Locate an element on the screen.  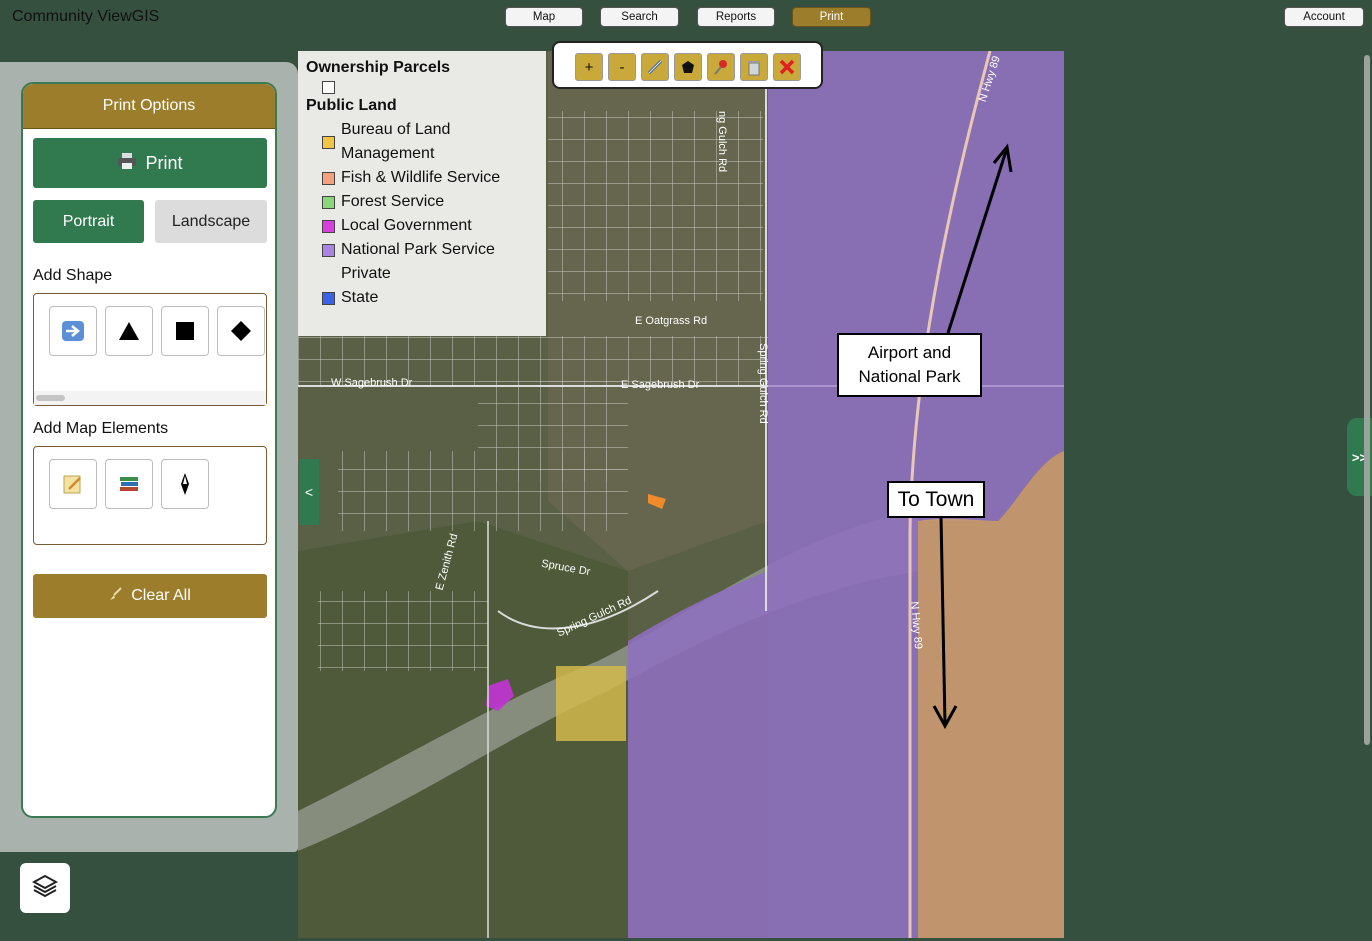
legend-public-title: Public Land is located at coordinates (351, 105).